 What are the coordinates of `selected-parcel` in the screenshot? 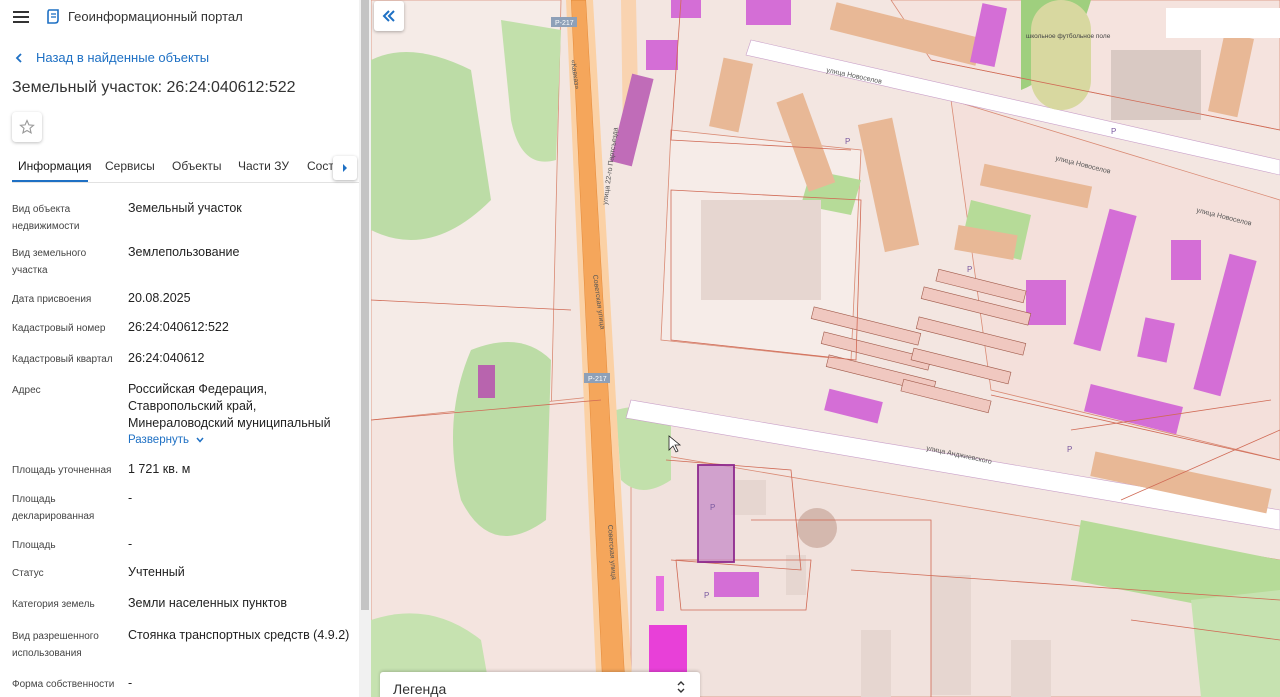 It's located at (716, 513).